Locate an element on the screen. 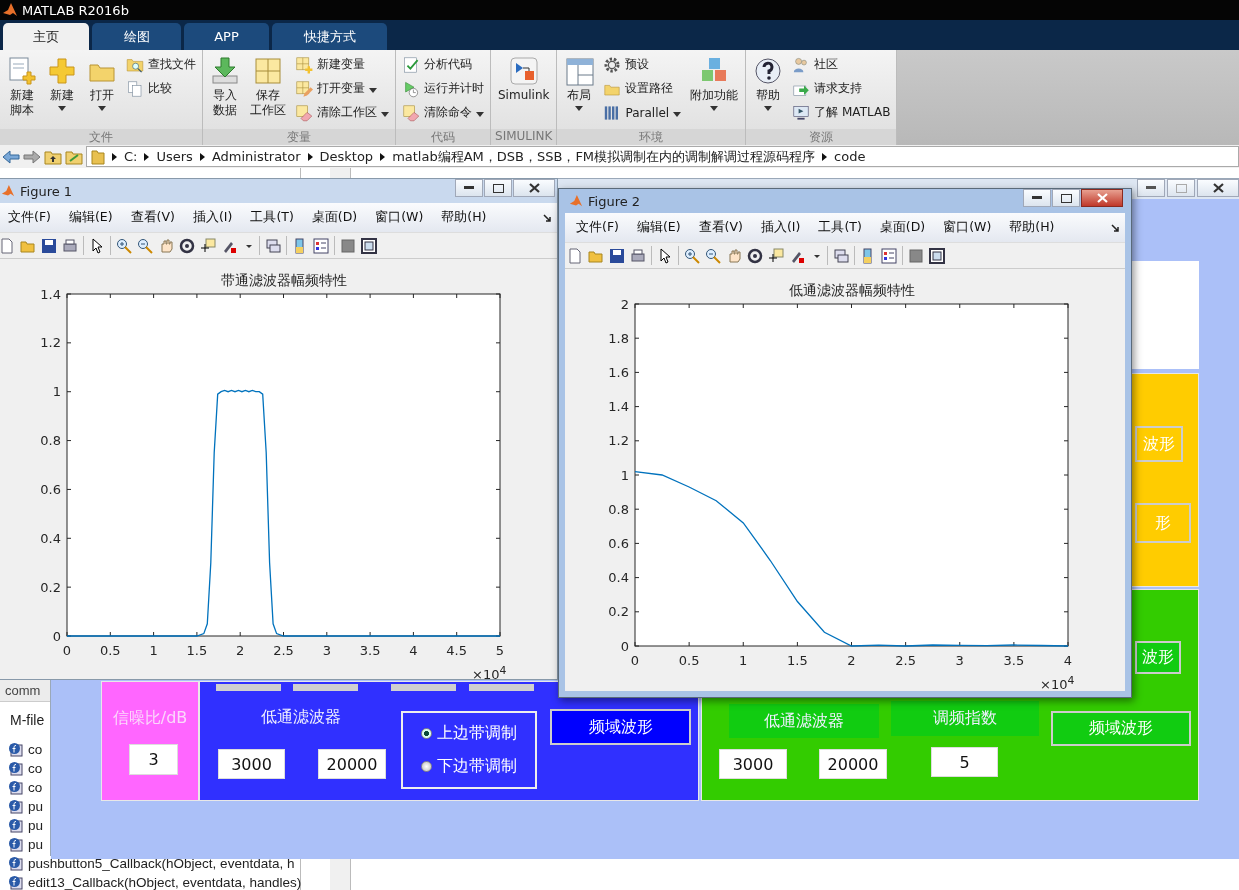 This screenshot has height=890, width=1239. ribbon-button: 请求支持 is located at coordinates (841, 88).